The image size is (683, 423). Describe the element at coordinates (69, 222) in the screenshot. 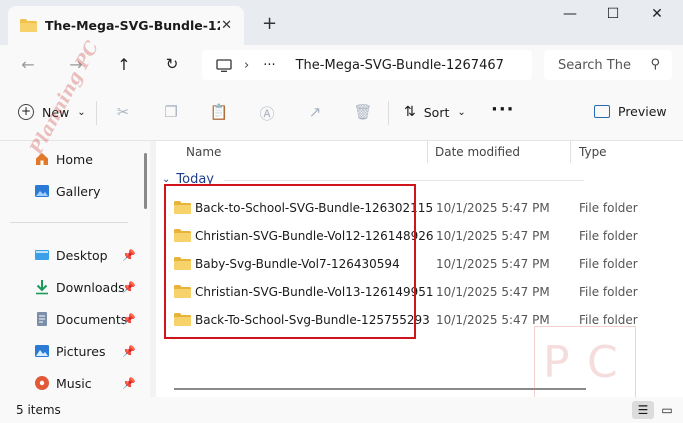

I see `sidebar-divider` at that location.